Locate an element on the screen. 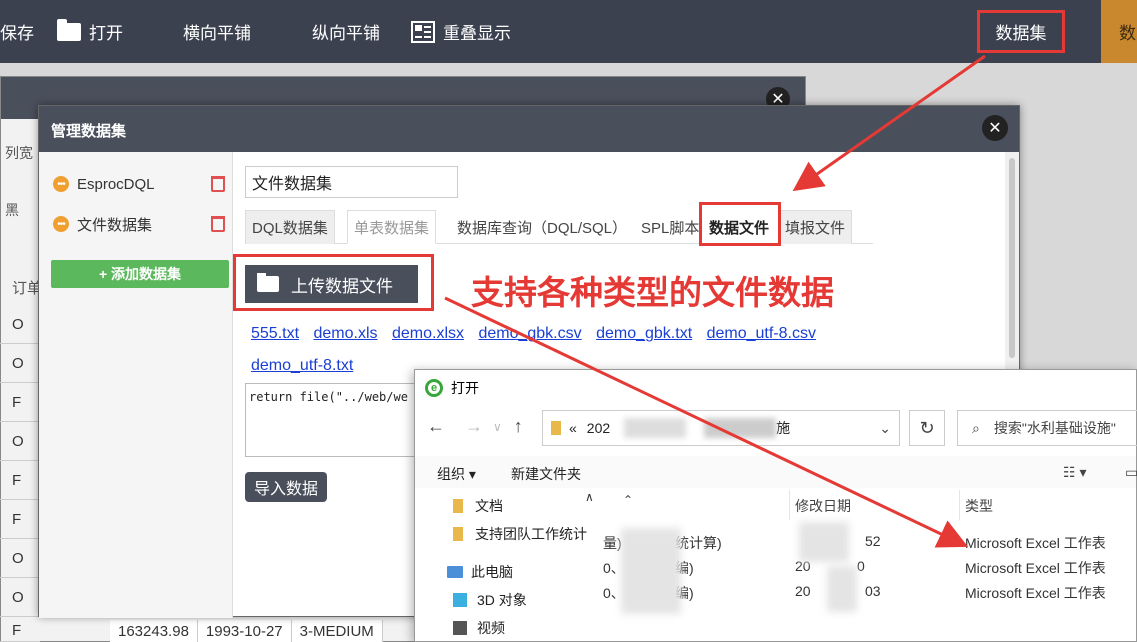  organize-button: 组织 ▾ is located at coordinates (456, 474).